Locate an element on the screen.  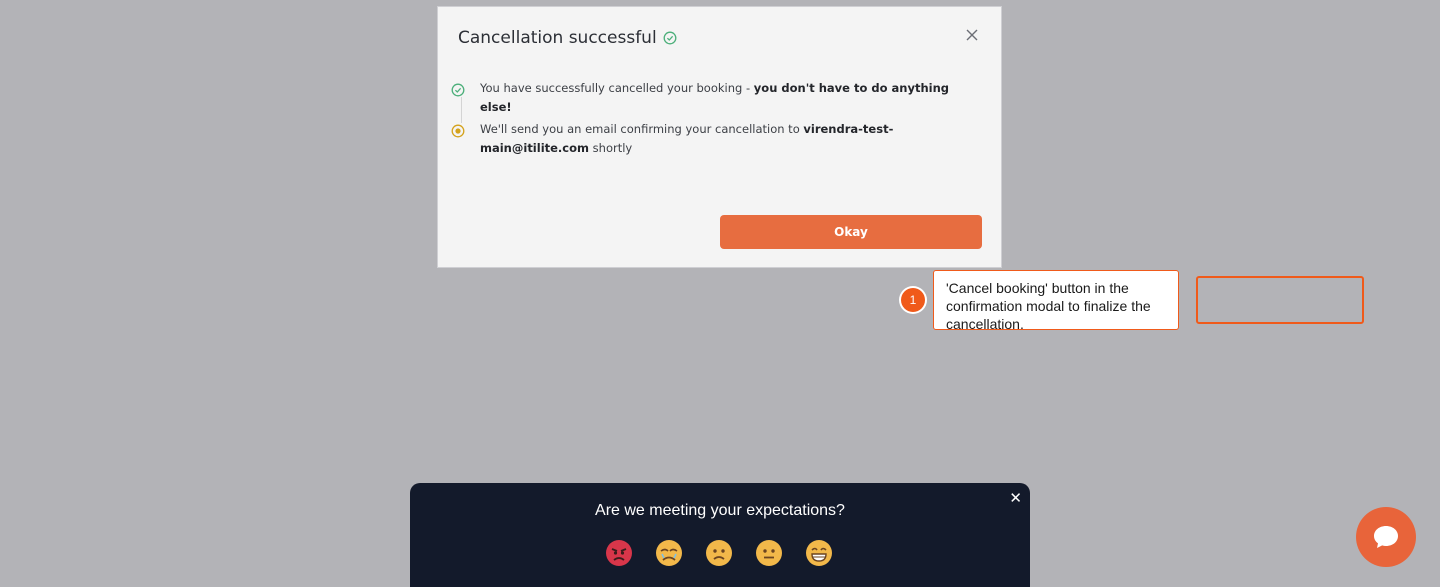
frown-emoji-icon is located at coordinates (719, 553).